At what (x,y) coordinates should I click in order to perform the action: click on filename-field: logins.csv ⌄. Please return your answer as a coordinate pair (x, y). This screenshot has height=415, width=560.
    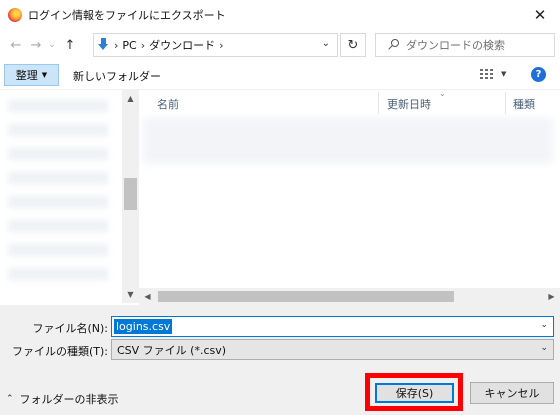
    Looking at the image, I should click on (332, 326).